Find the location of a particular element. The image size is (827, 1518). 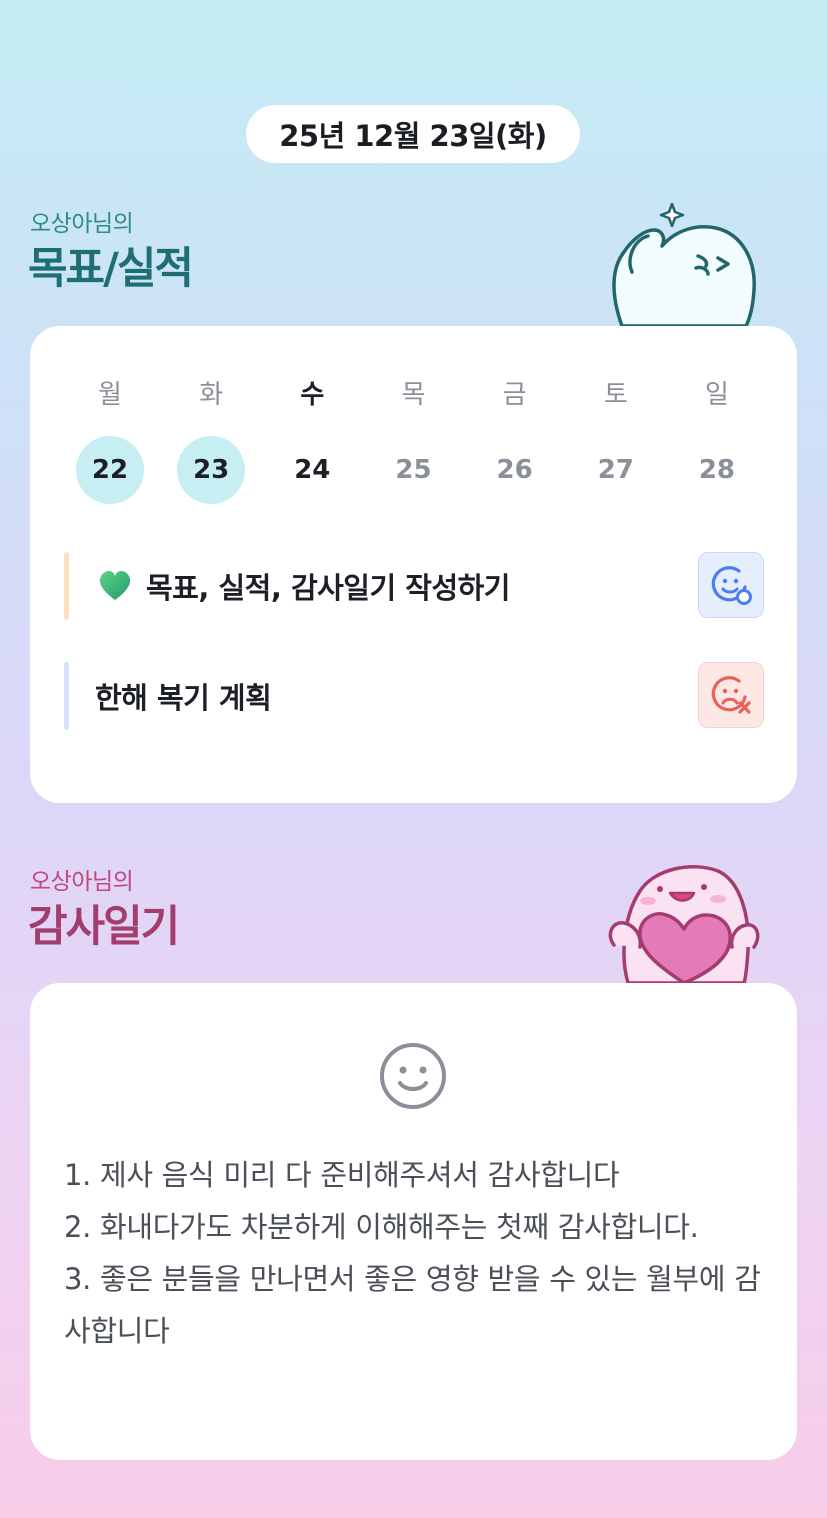

day-fri: 금 26 is located at coordinates (515, 441).